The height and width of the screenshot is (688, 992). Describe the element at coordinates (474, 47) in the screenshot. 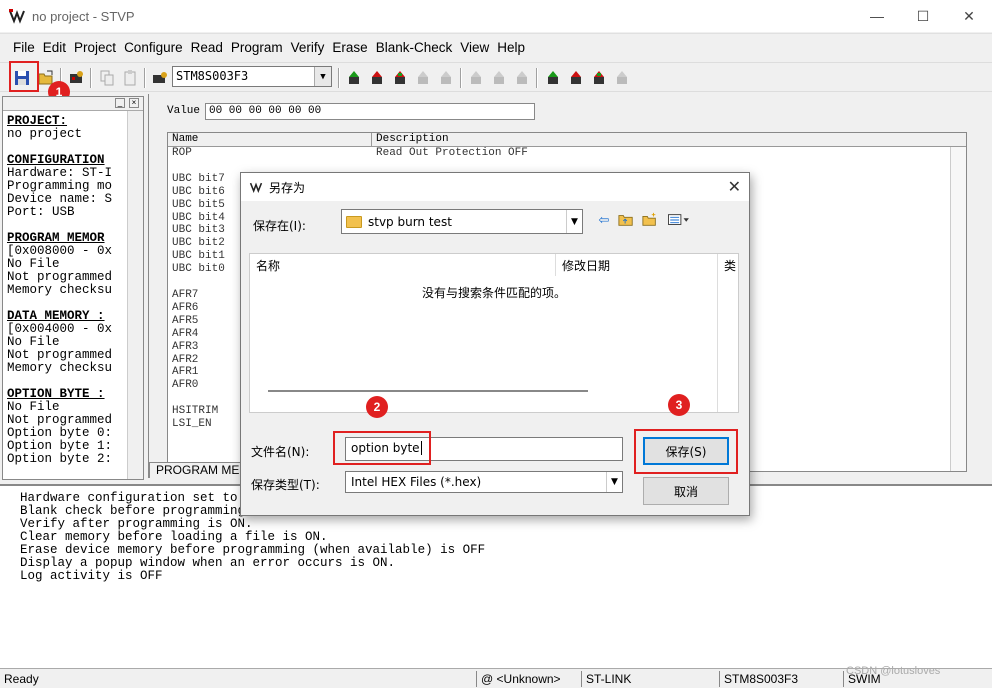

I see `menu-view: View` at that location.